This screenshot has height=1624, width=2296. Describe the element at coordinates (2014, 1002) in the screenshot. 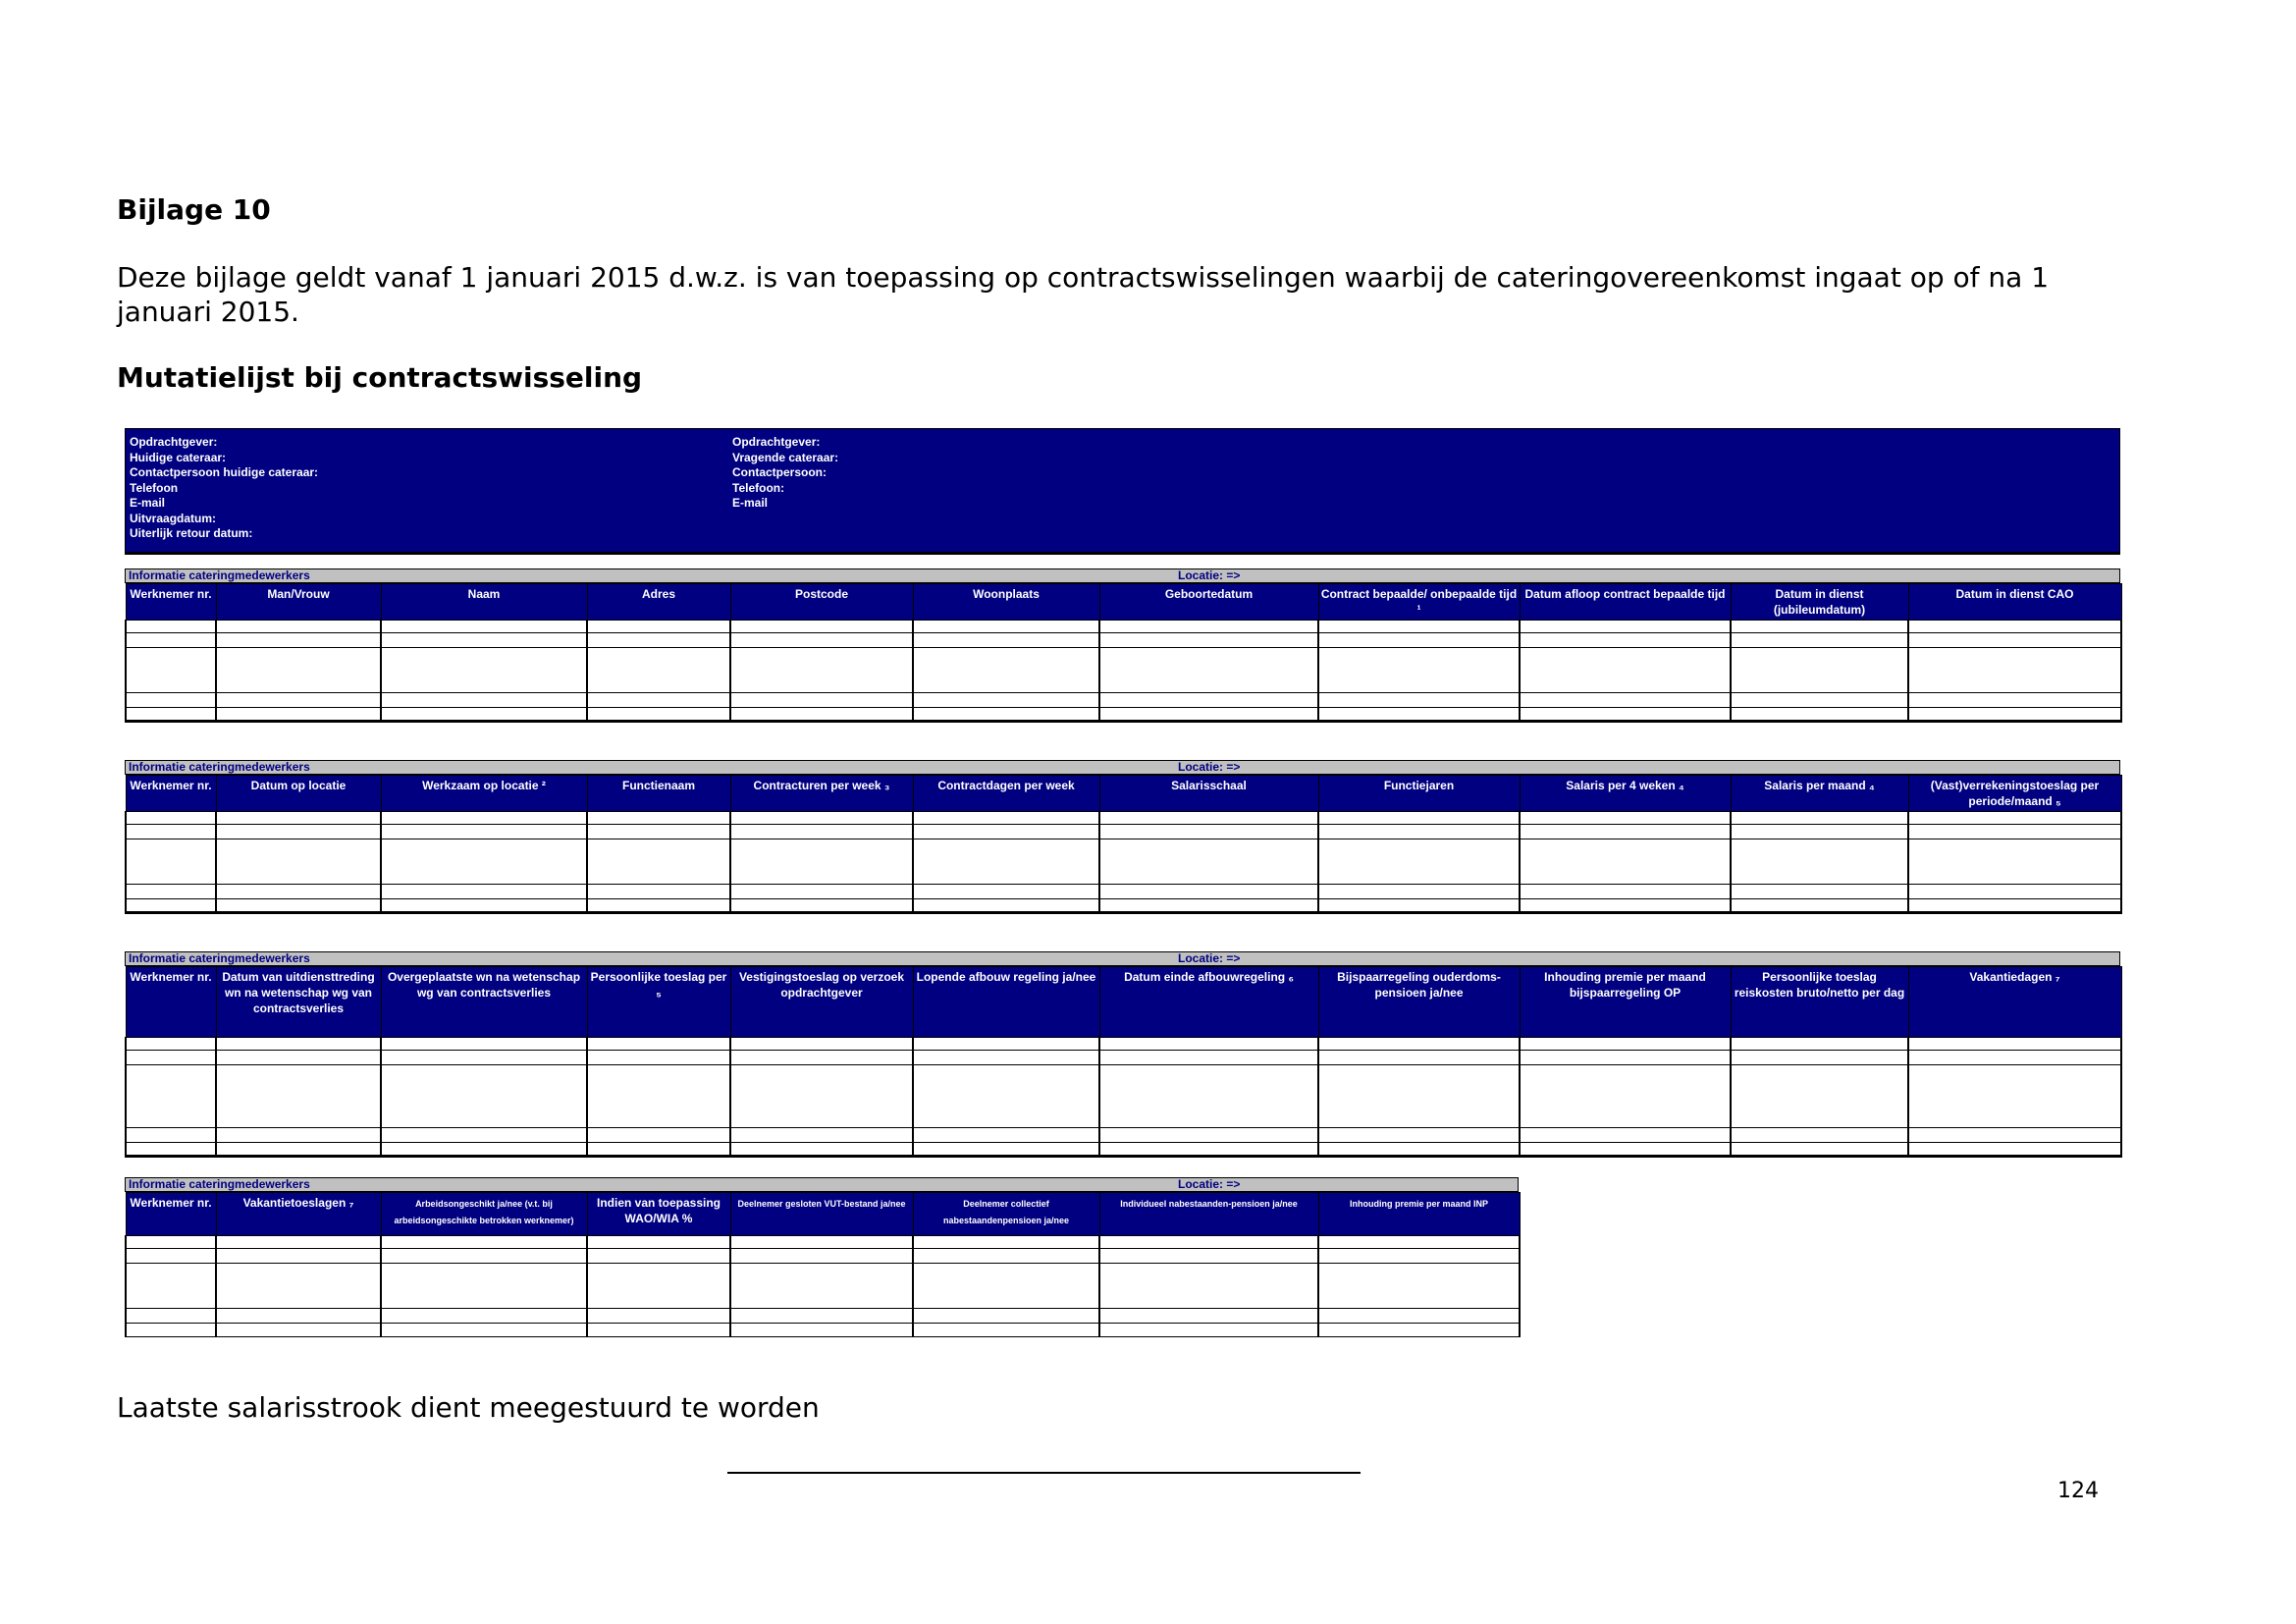

I see `column-header: Vakantiedagen ₇` at that location.